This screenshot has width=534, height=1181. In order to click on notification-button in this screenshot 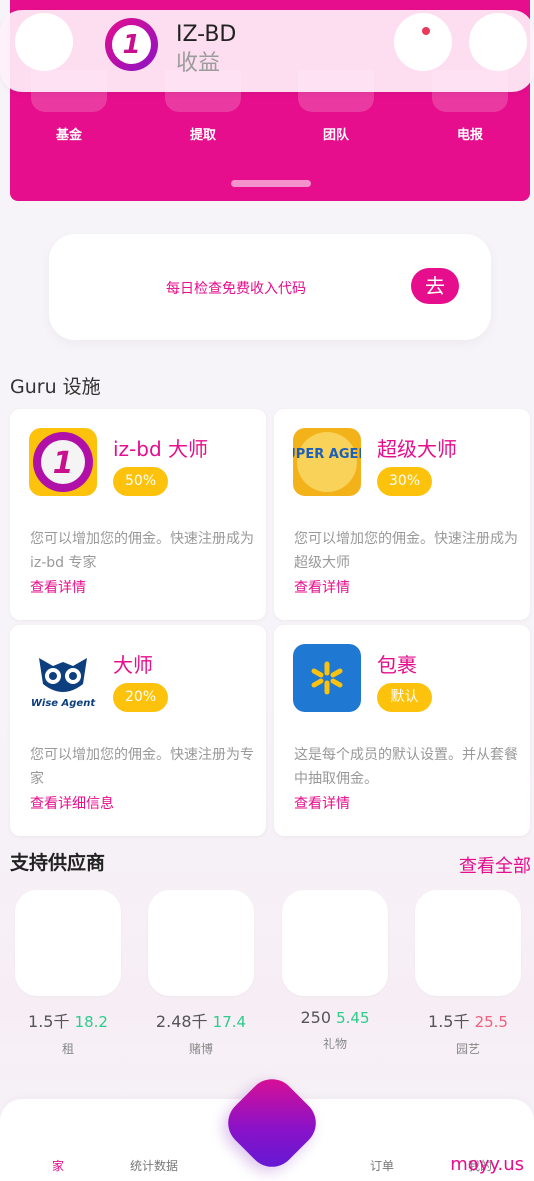, I will do `click(423, 42)`.